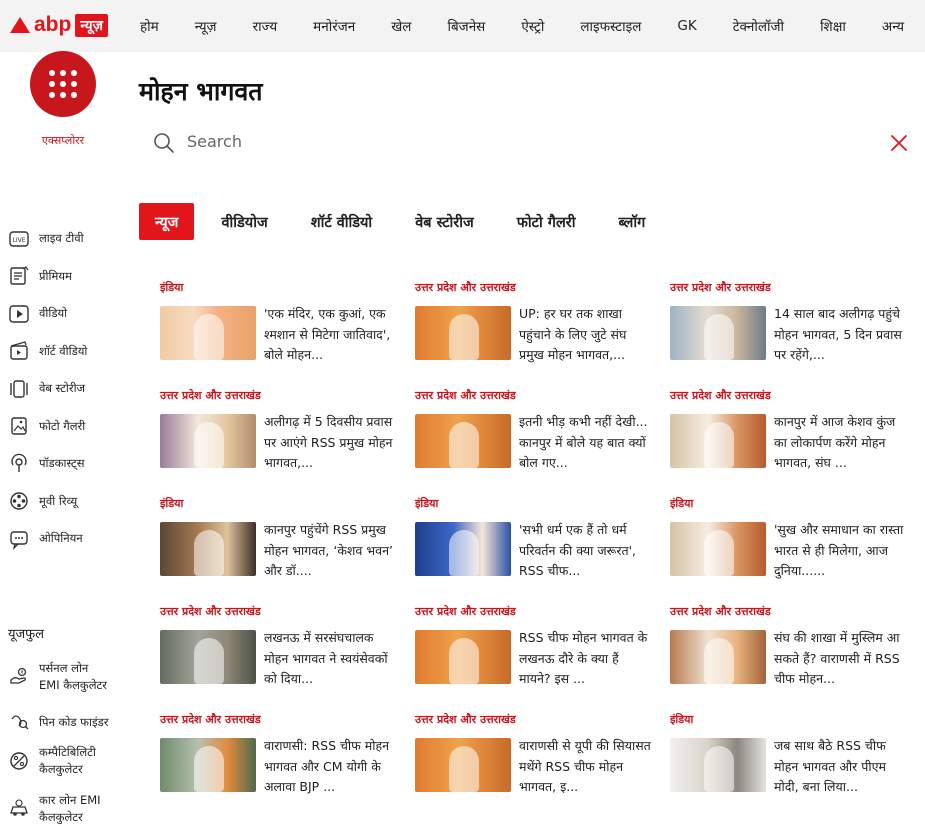 The image size is (925, 826). Describe the element at coordinates (899, 143) in the screenshot. I see `close-icon` at that location.